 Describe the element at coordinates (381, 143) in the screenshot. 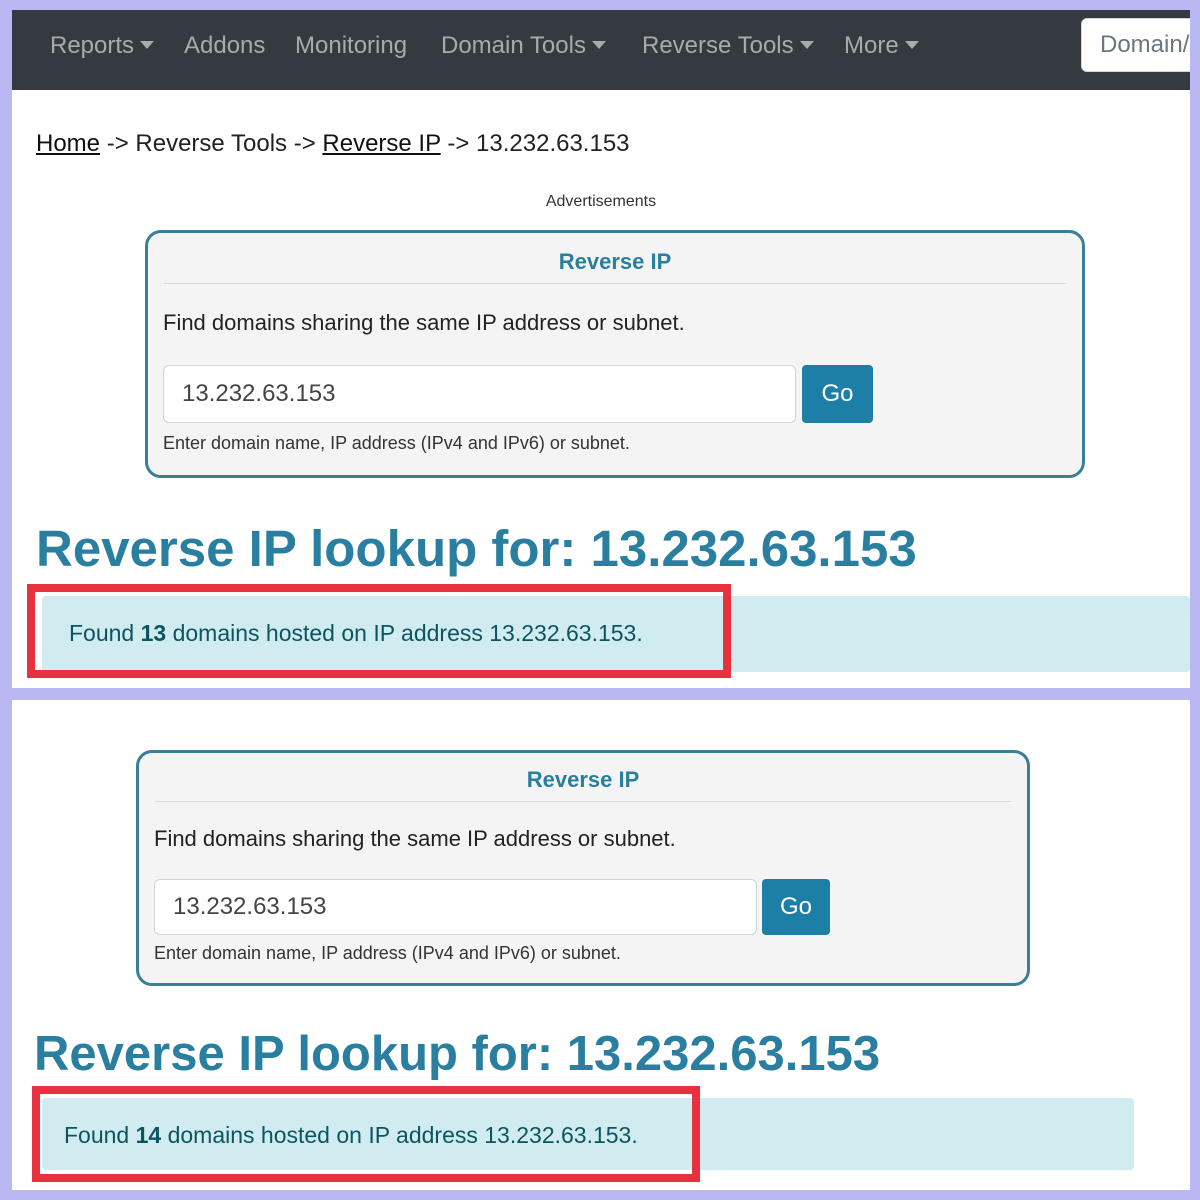

I see `breadcrumb-reverse-ip-link: Reverse IP` at that location.